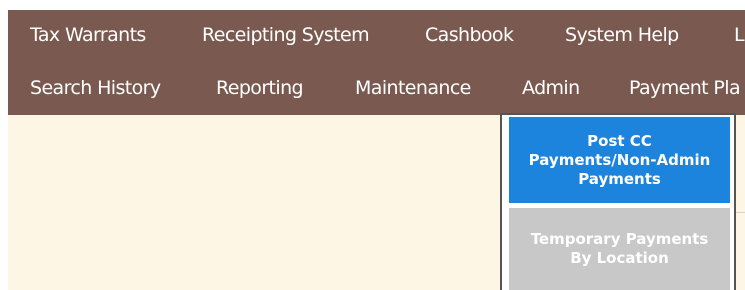  I want to click on menu-item-post-cc-payments: Post CC Payments/Non-Admin Payments, so click(619, 160).